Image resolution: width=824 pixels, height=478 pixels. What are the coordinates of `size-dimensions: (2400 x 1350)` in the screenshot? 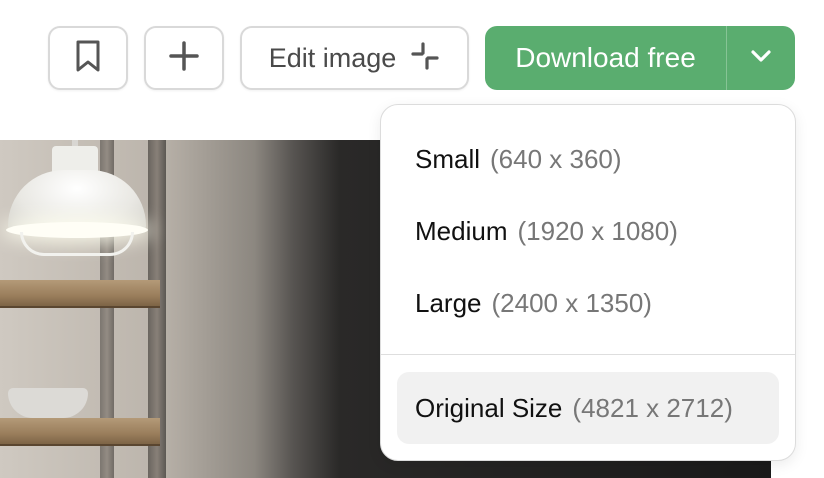 It's located at (571, 302).